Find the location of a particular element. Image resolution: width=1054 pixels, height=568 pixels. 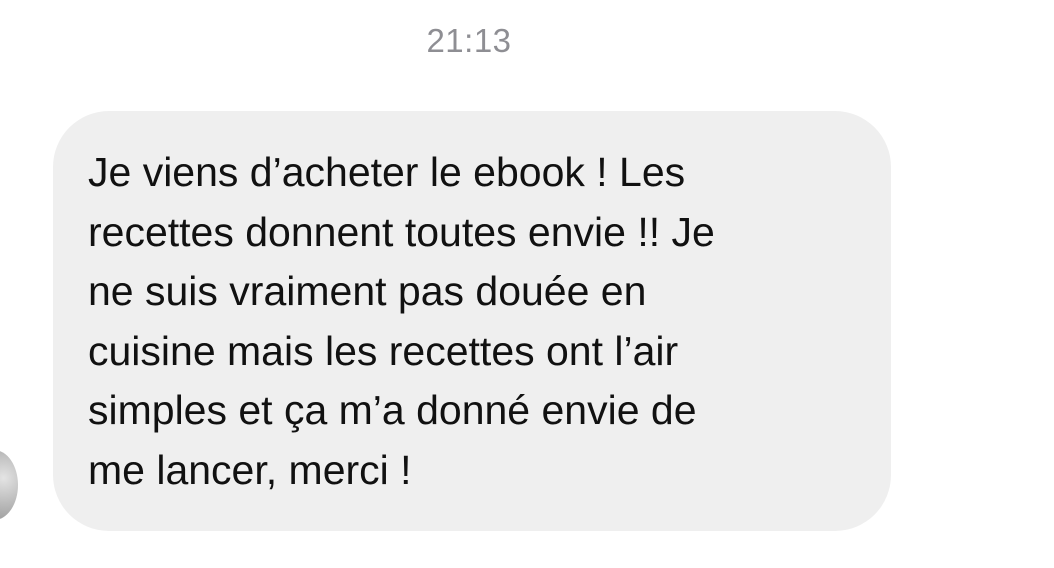

sender-avatar is located at coordinates (9, 485).